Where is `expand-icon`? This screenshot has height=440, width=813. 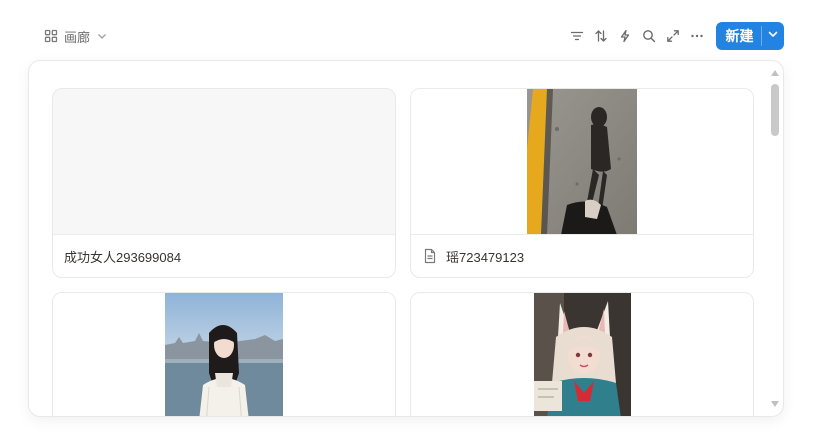 expand-icon is located at coordinates (673, 36).